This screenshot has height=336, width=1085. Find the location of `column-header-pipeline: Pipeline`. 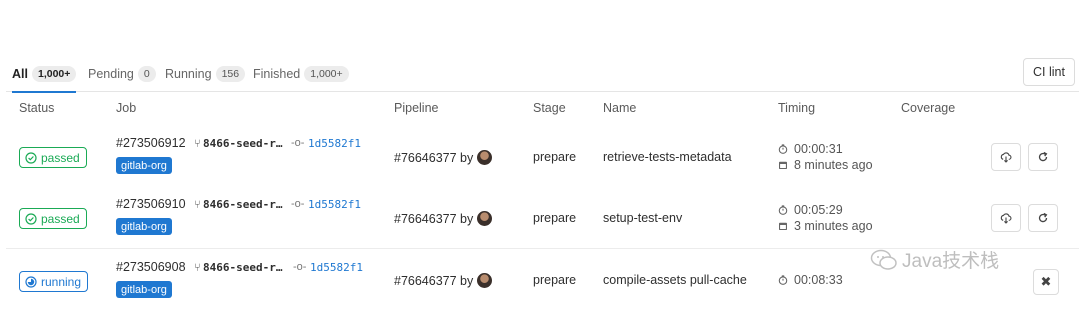

column-header-pipeline: Pipeline is located at coordinates (416, 108).